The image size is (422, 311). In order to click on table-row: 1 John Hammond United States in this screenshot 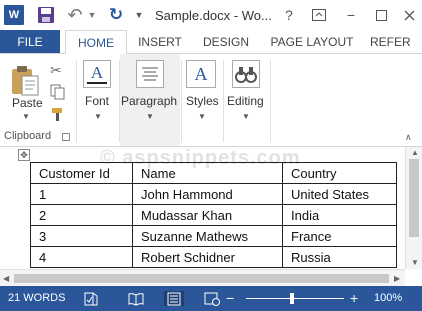, I will do `click(213, 194)`.